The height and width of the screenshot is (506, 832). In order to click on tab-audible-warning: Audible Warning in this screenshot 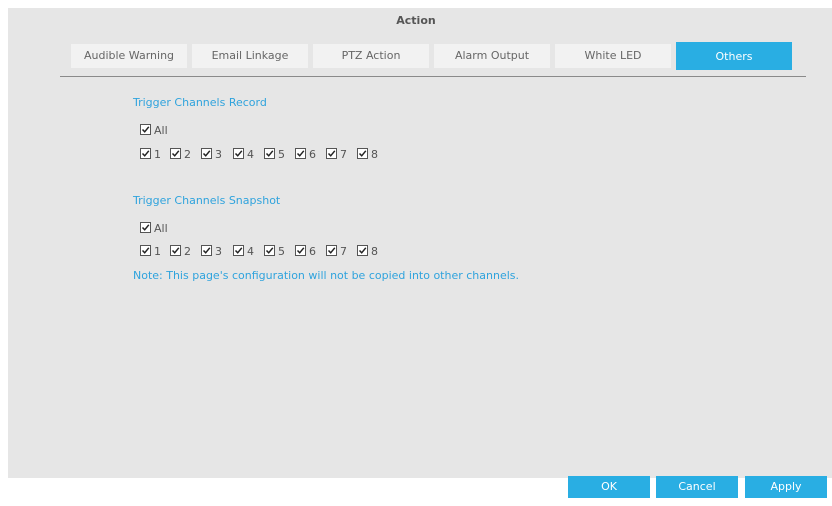, I will do `click(129, 56)`.